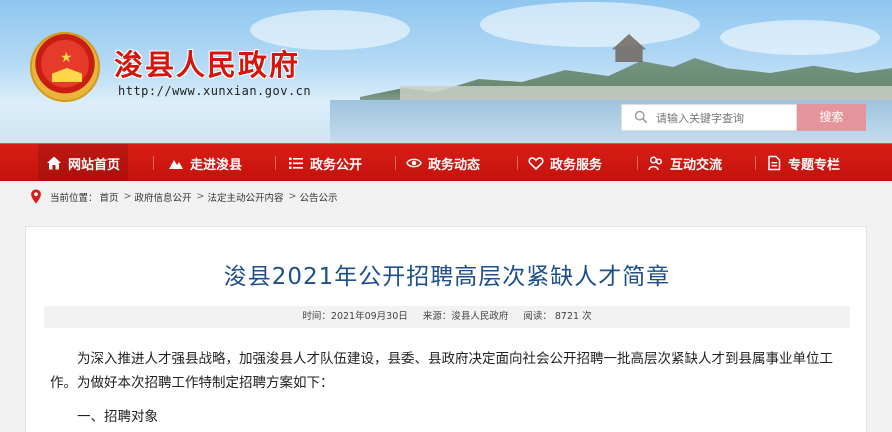  Describe the element at coordinates (355, 316) in the screenshot. I see `publish-time: 时间：2021年09月30日` at that location.